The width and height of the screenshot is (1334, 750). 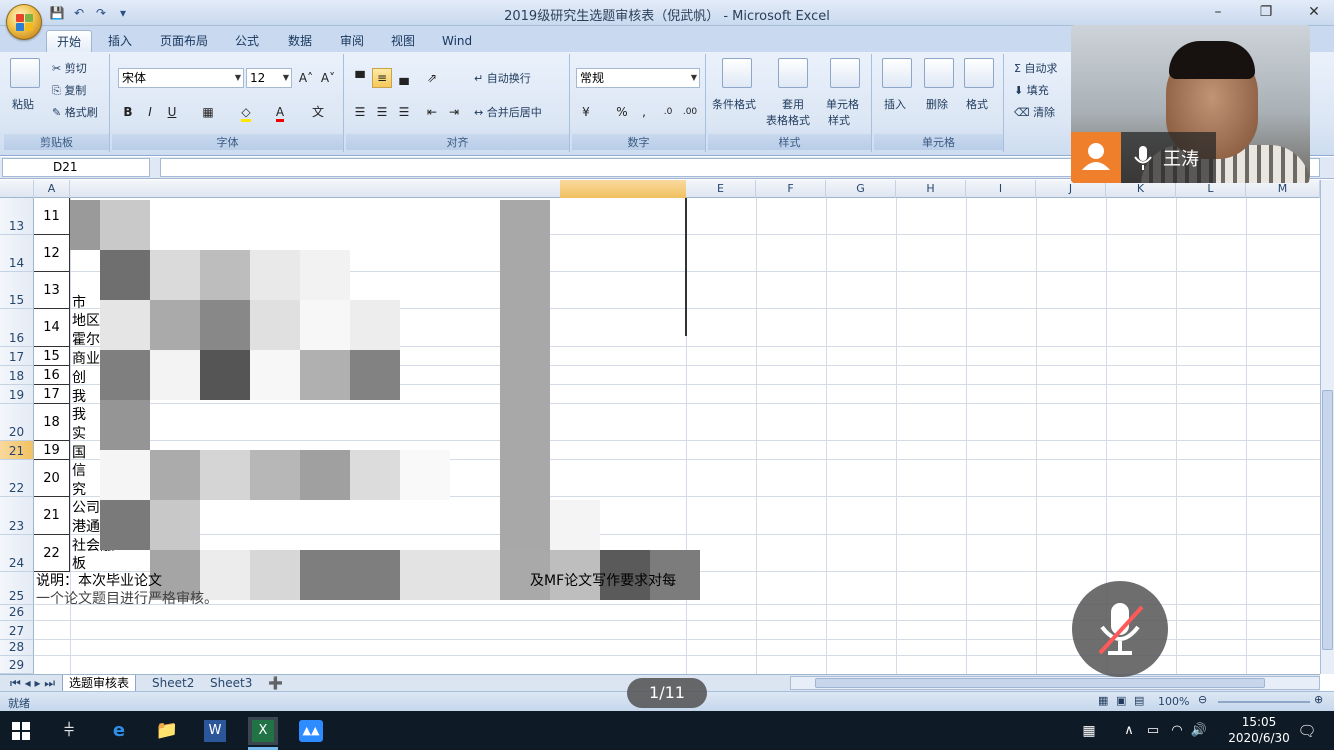 What do you see at coordinates (231, 683) in the screenshot?
I see `sheet-tab: Sheet3` at bounding box center [231, 683].